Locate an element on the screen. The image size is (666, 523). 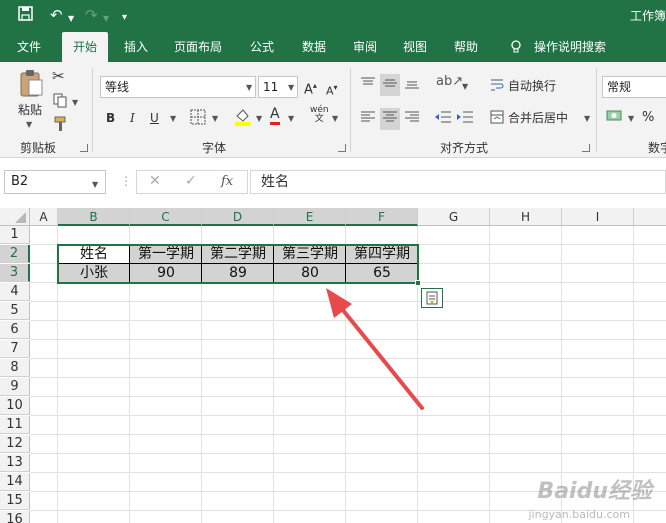
tab-page-layout: 页面布局 is located at coordinates (198, 47).